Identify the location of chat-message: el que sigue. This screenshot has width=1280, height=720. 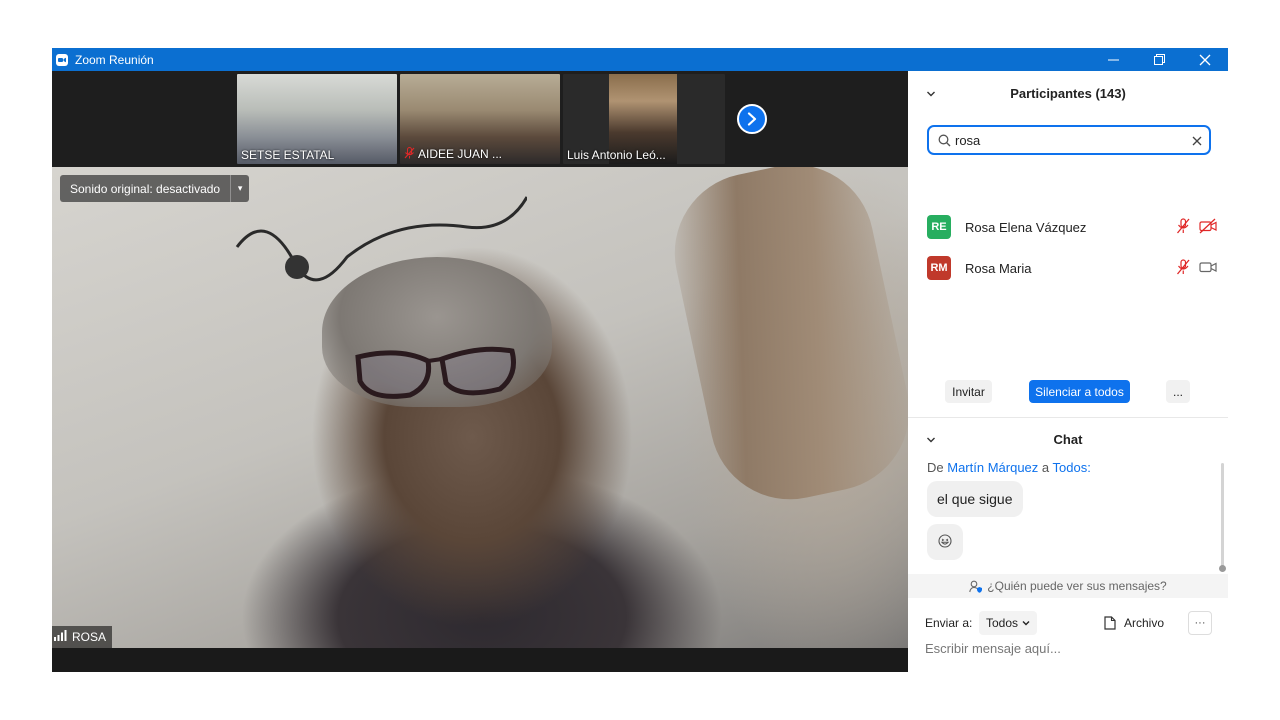
(975, 499).